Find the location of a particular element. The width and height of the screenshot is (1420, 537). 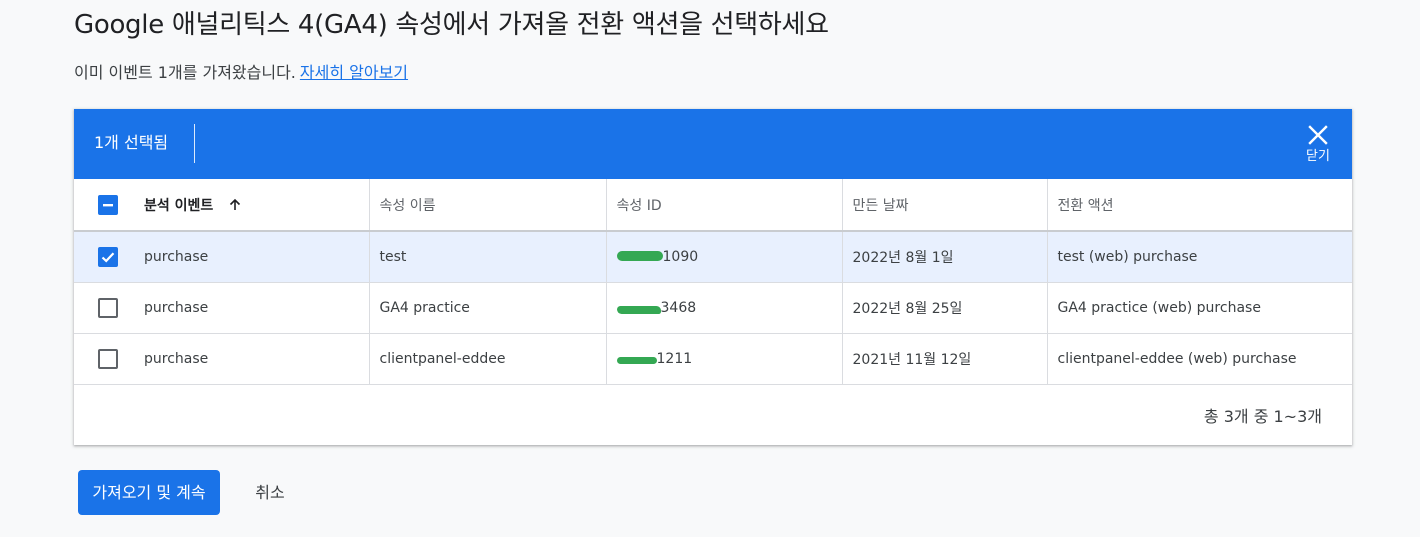

cell-created: 2021년 11월 12일 is located at coordinates (945, 358).